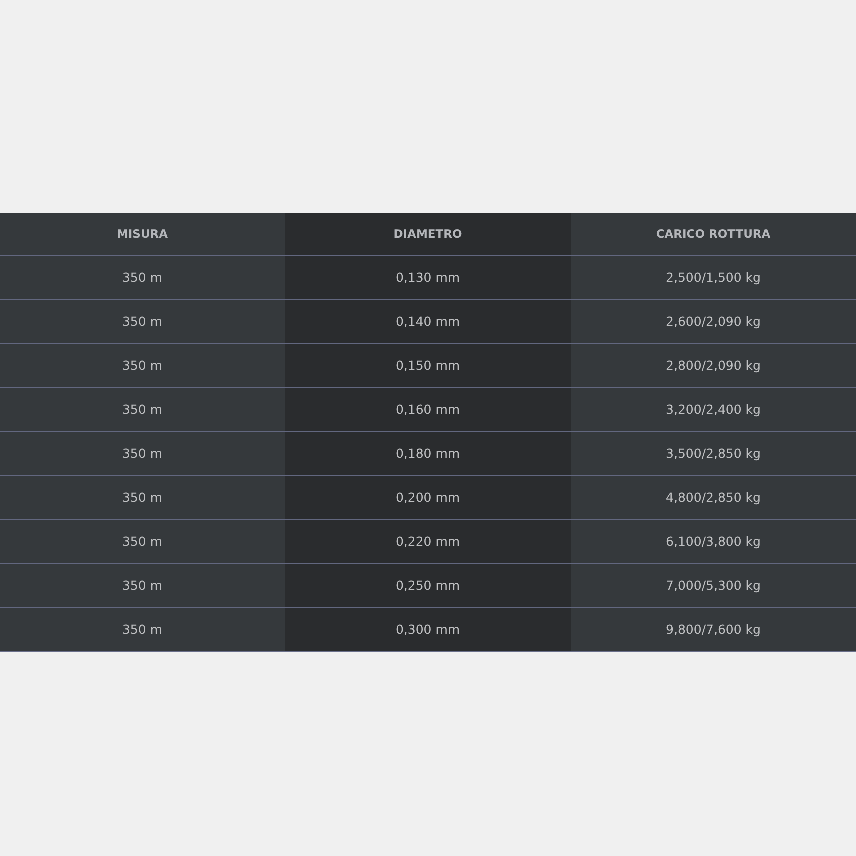 The image size is (856, 856). What do you see at coordinates (428, 541) in the screenshot?
I see `table-cell: 0,220 mm` at bounding box center [428, 541].